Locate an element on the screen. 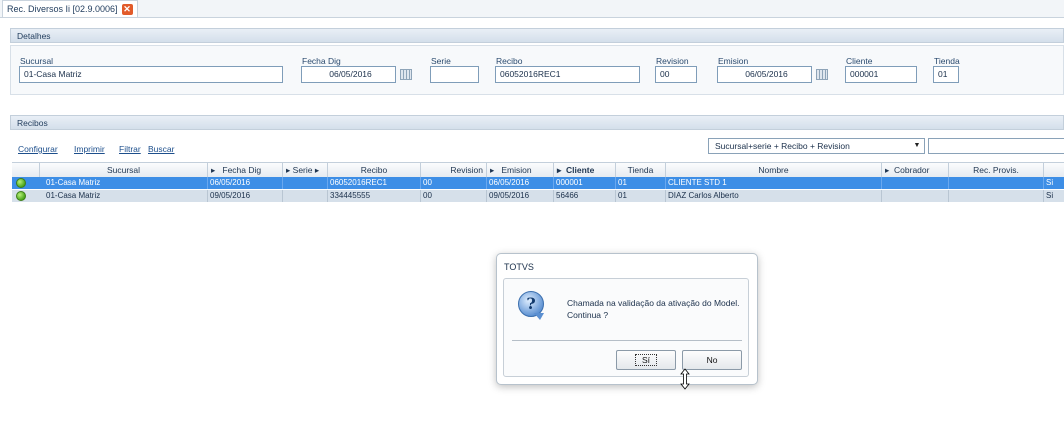 This screenshot has height=435, width=1064. chevron-down-icon: ▼ is located at coordinates (917, 146).